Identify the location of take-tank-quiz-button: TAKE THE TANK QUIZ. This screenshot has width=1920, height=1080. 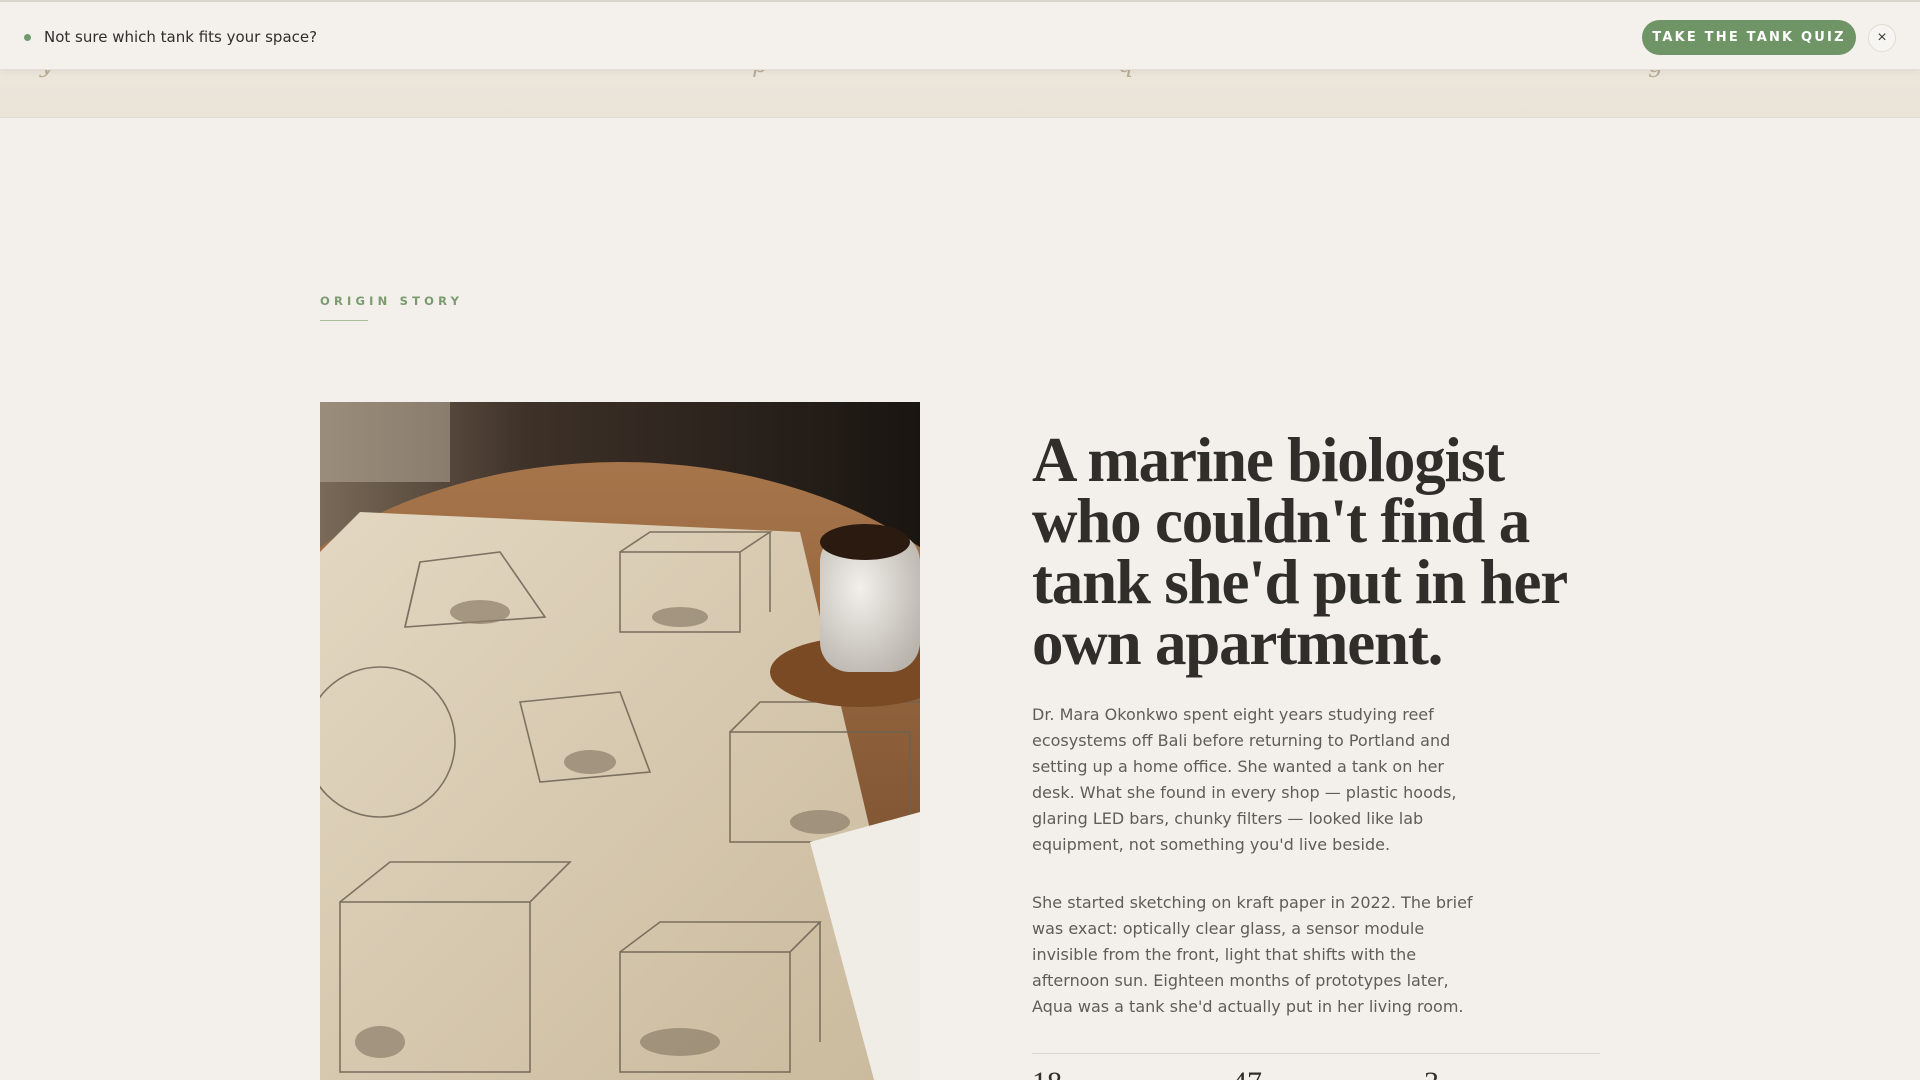
(1749, 37).